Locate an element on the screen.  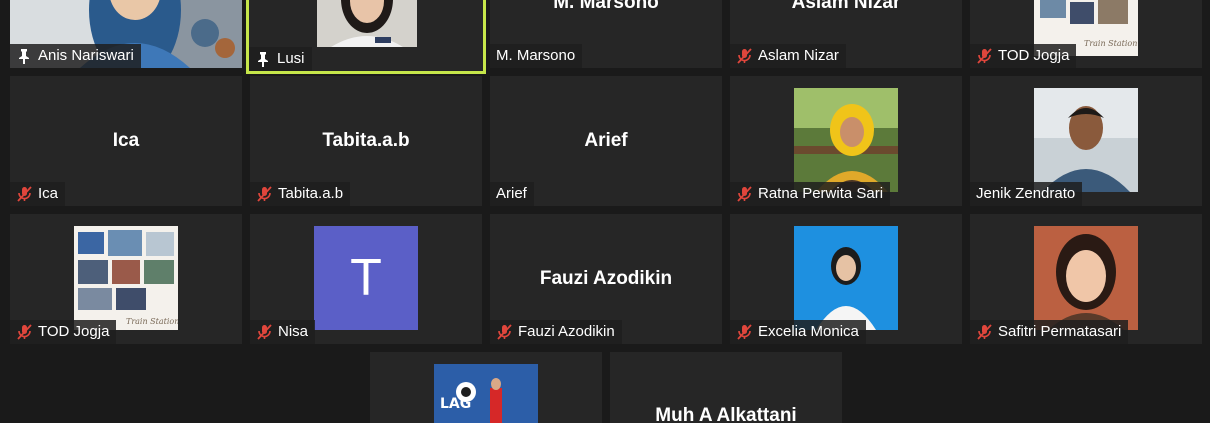
participant-name-tag: Excelia Monica is located at coordinates (798, 332).